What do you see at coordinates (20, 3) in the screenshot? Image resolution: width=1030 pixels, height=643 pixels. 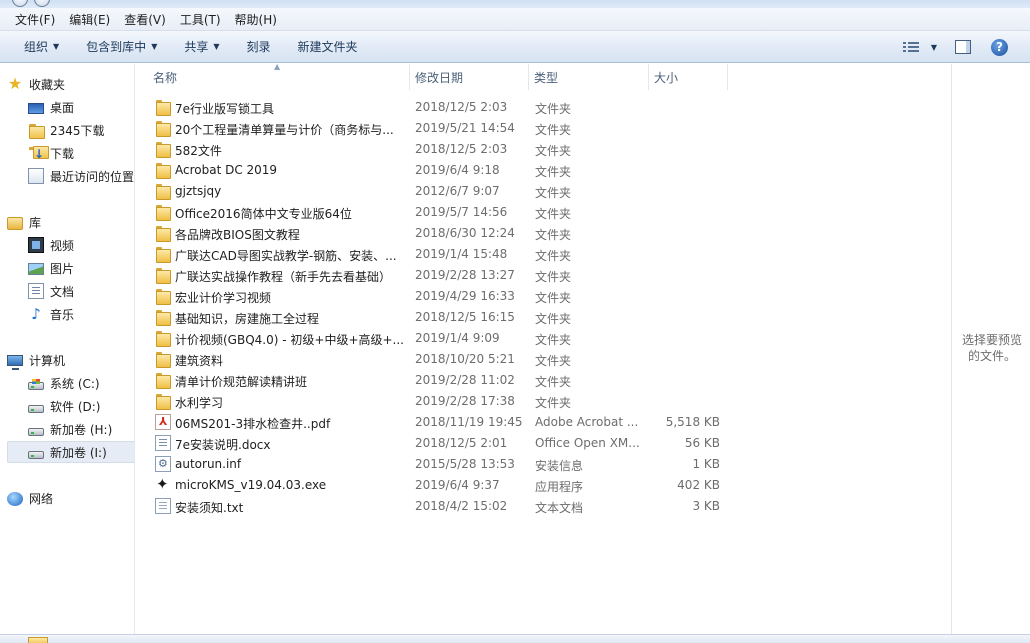 I see `back-button-icon` at bounding box center [20, 3].